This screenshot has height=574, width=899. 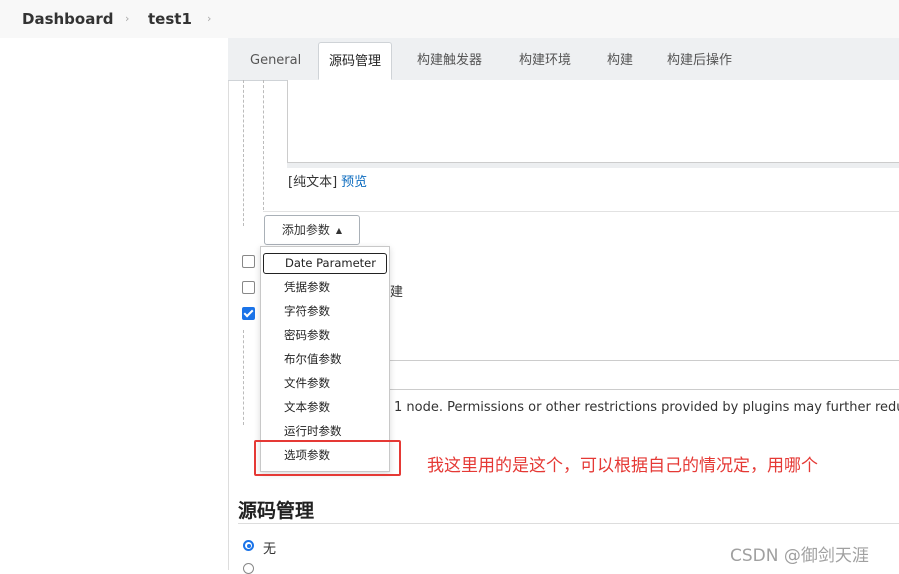 I want to click on add-parameter-label: 添加参数, so click(x=305, y=230).